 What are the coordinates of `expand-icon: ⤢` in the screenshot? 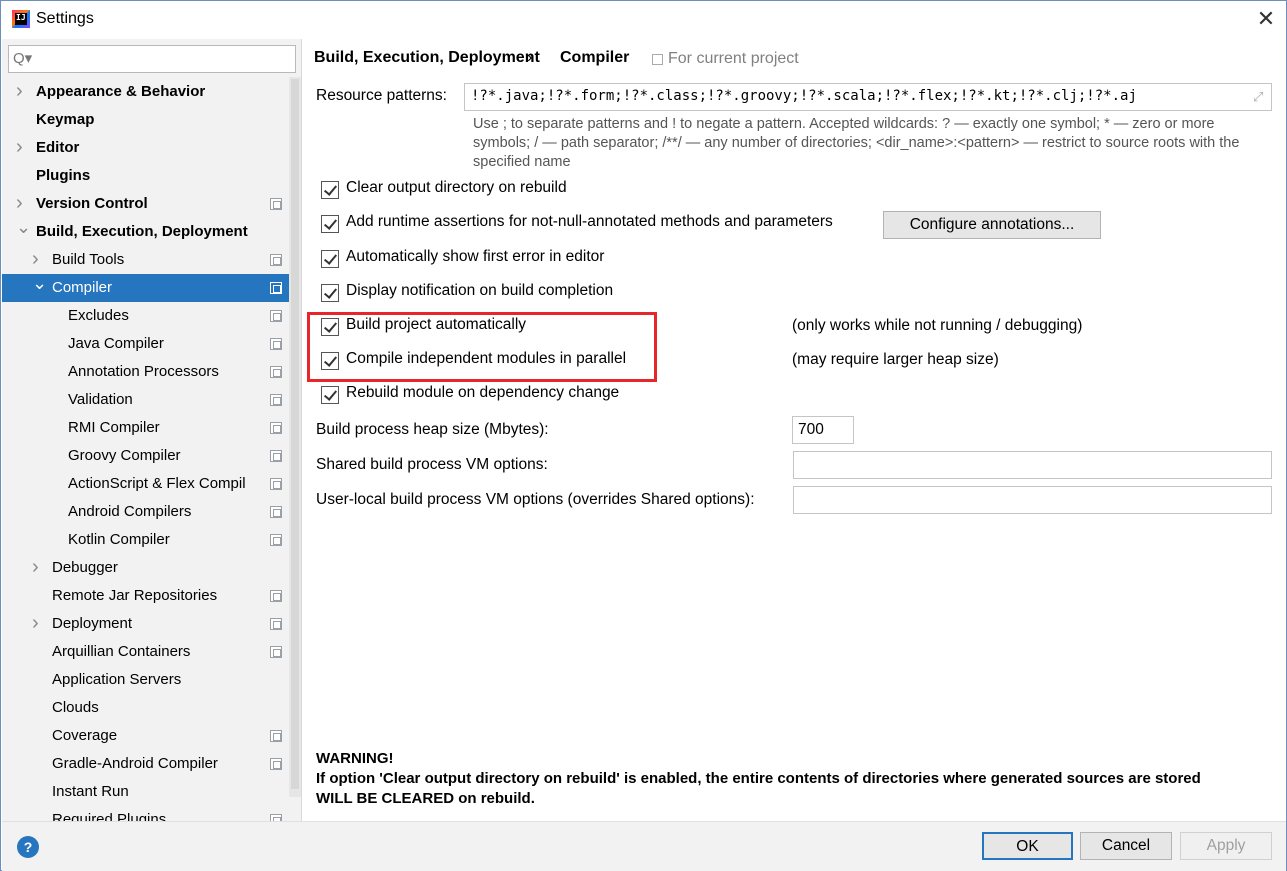 It's located at (1260, 97).